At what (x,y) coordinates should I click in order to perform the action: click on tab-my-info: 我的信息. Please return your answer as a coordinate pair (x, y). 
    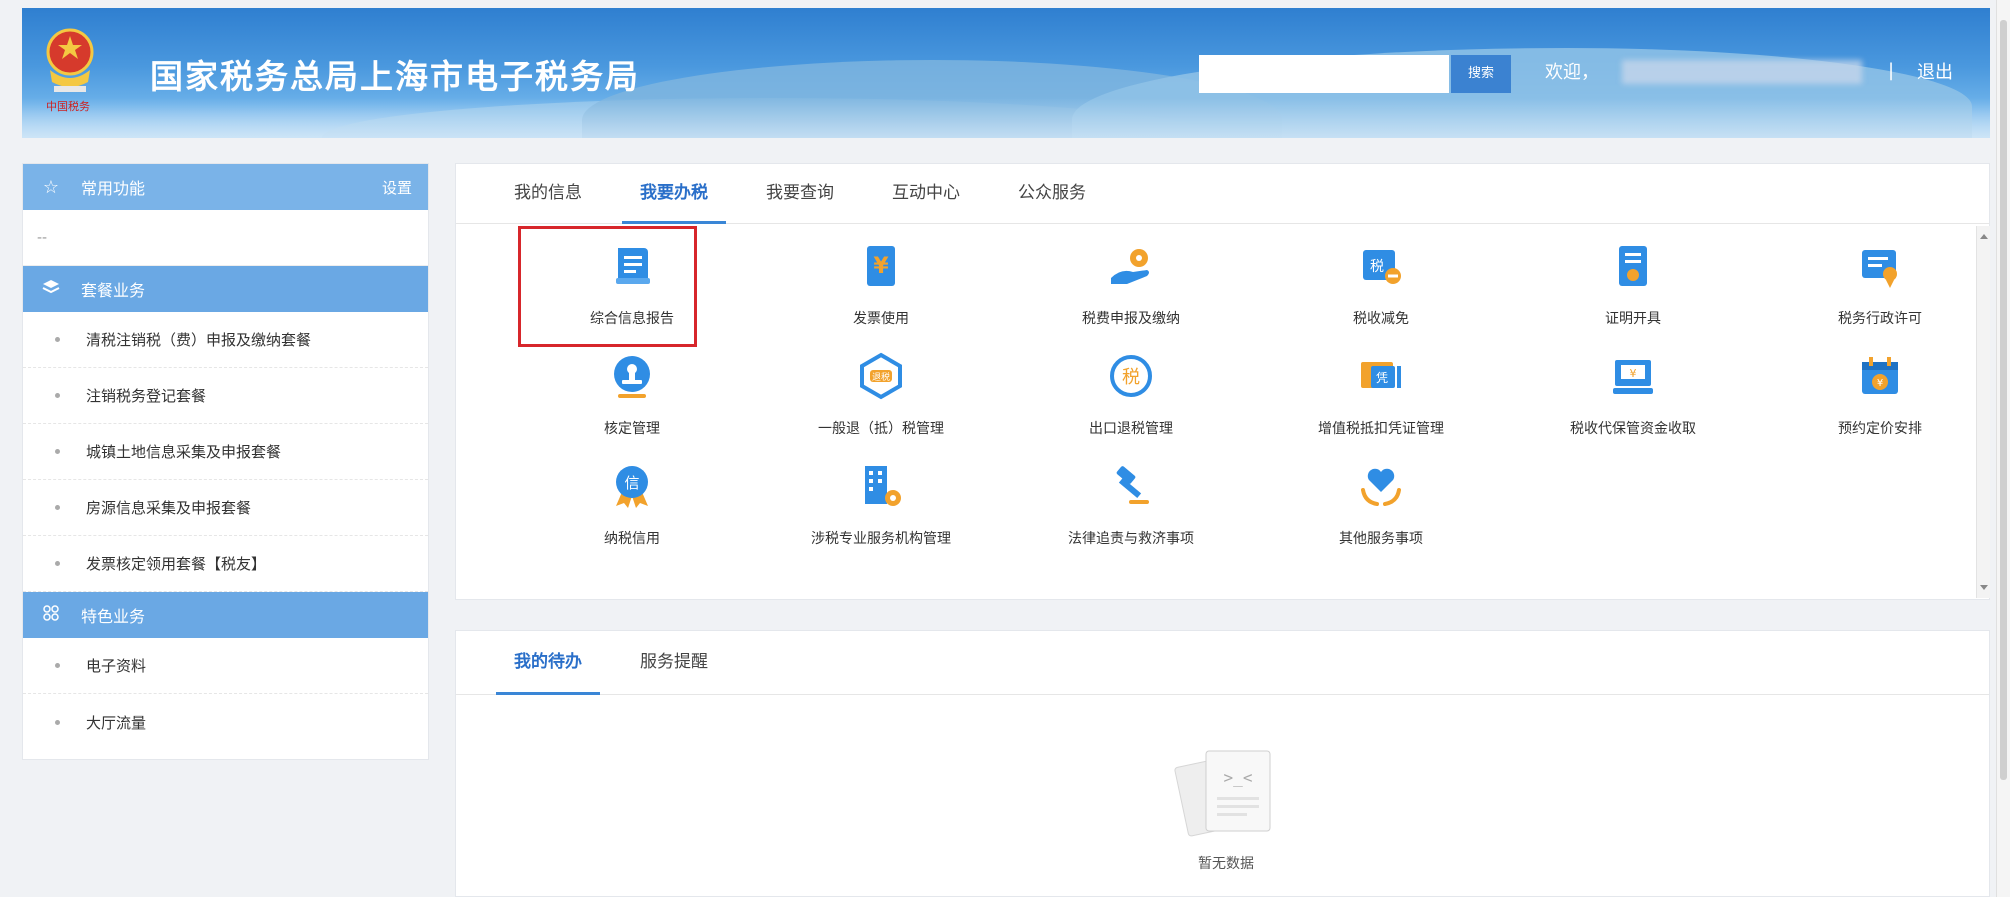
    Looking at the image, I should click on (548, 193).